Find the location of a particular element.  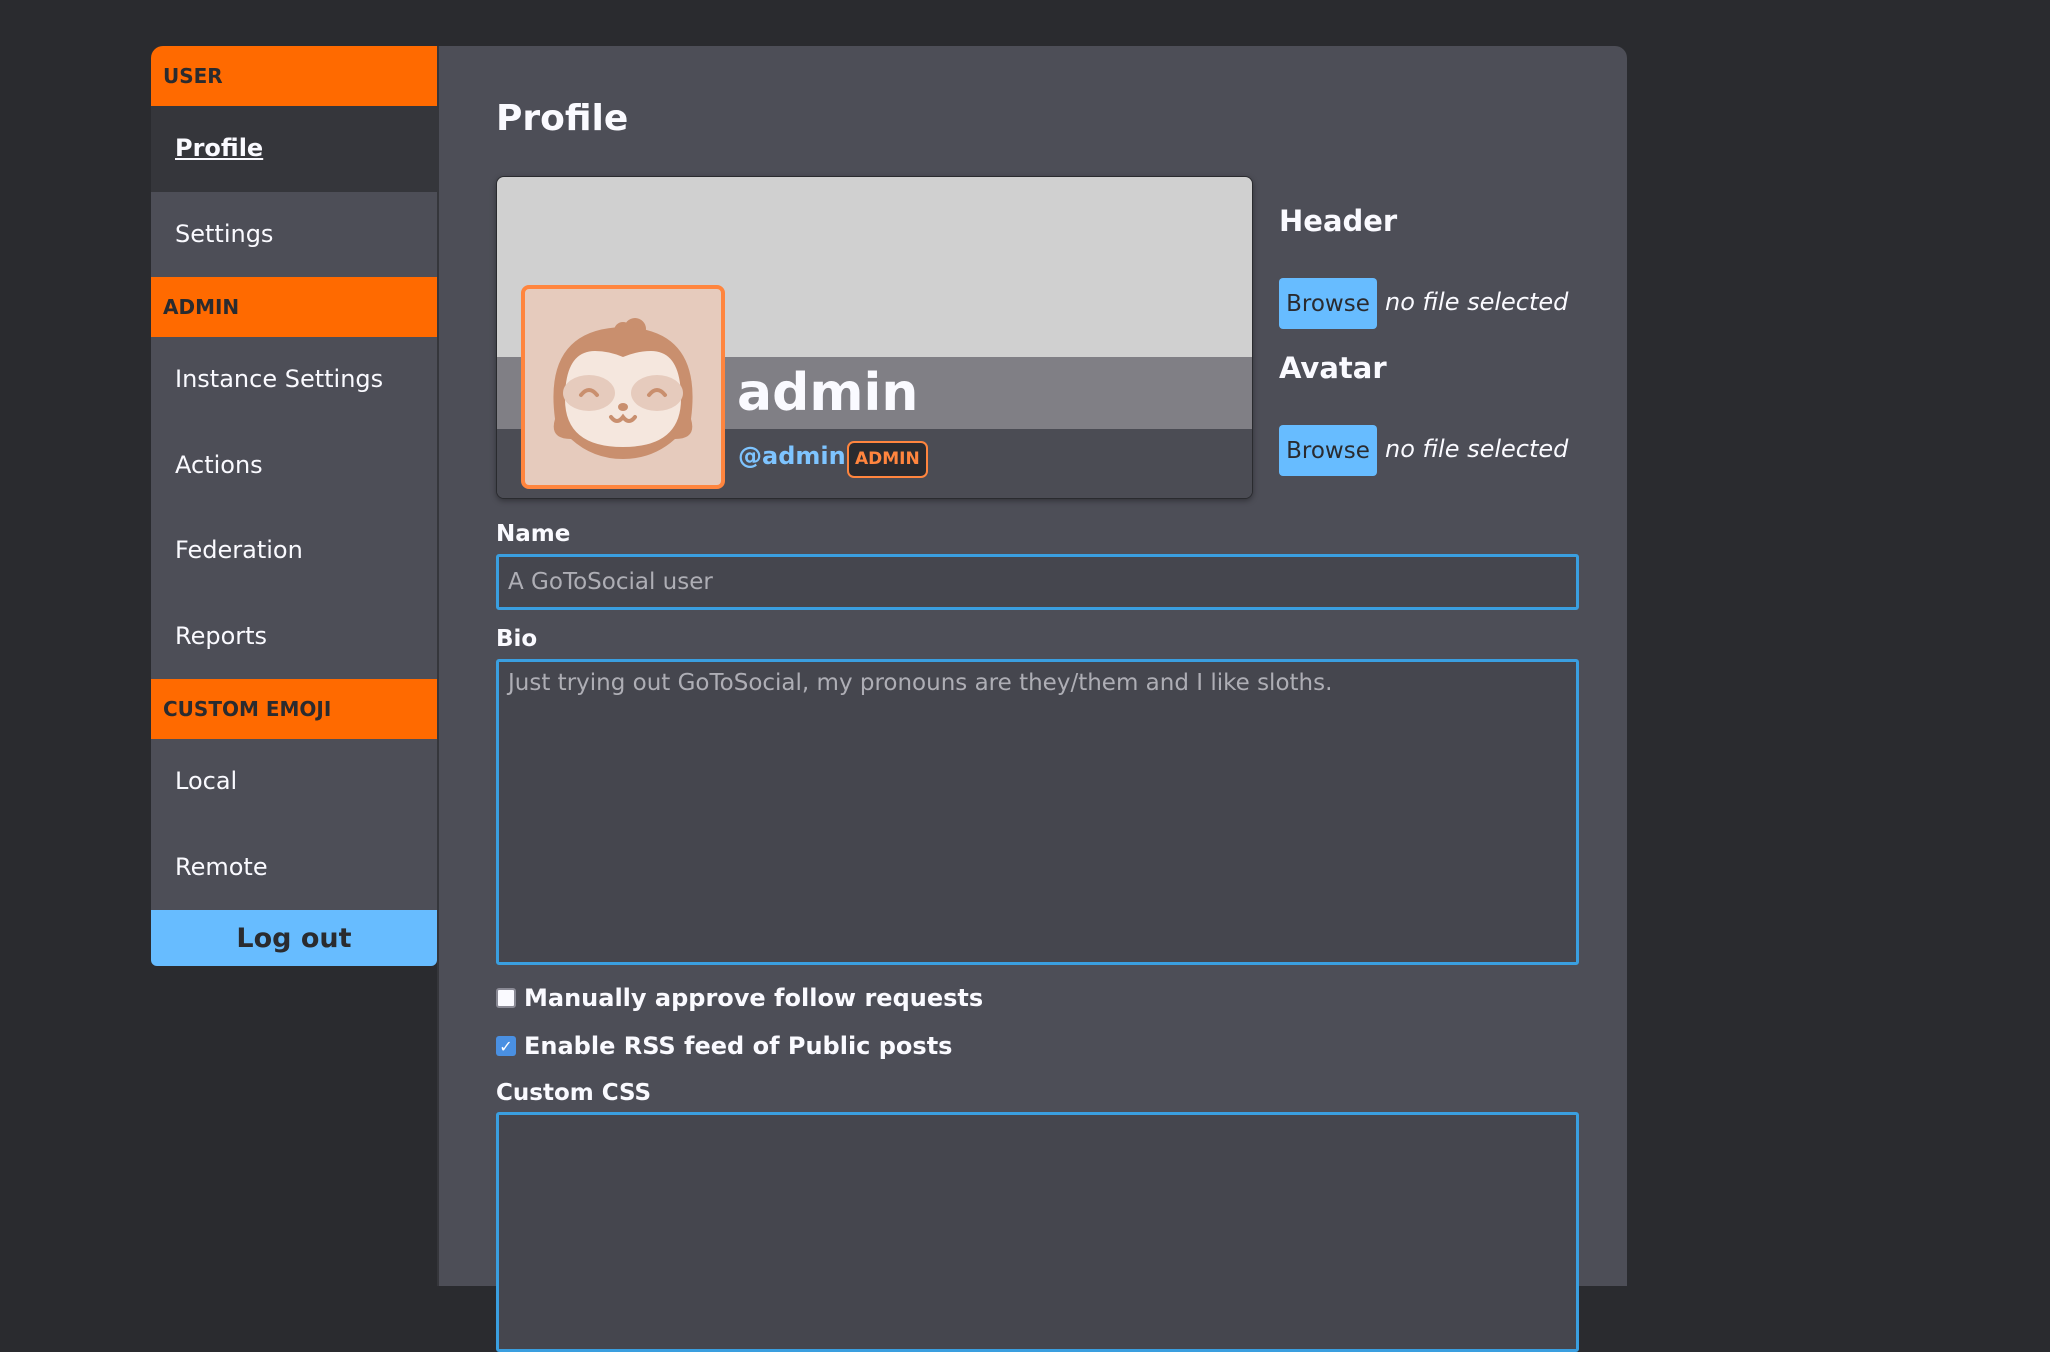

bio-textarea is located at coordinates (1037, 812).